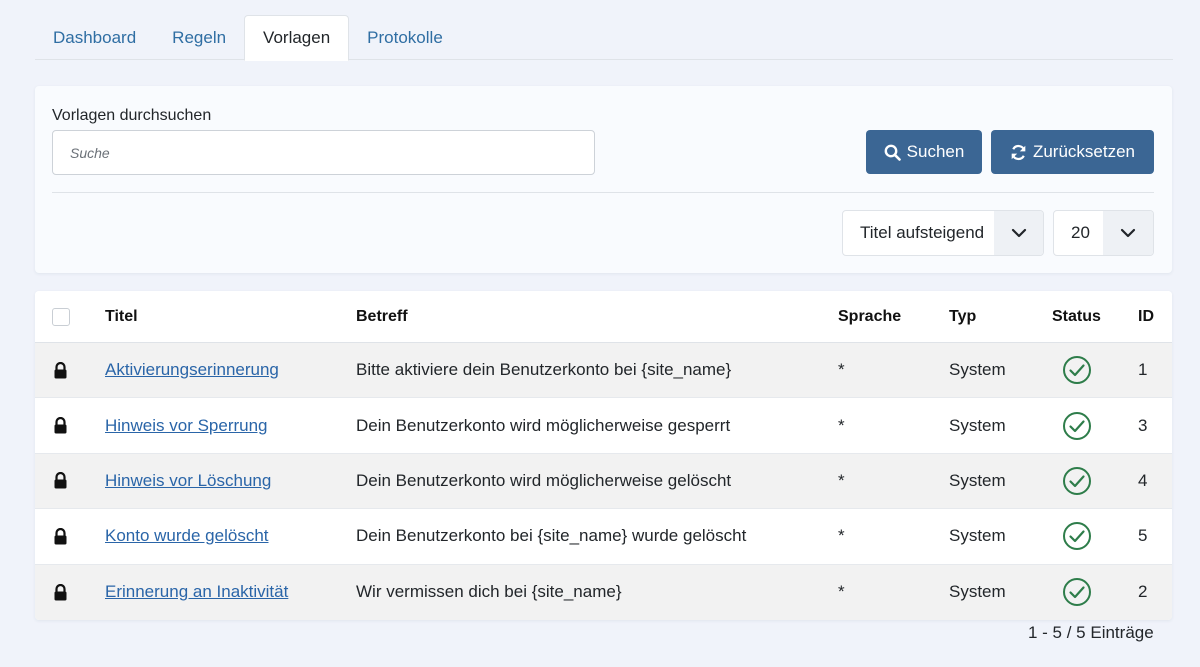 Image resolution: width=1200 pixels, height=667 pixels. I want to click on template-title-link: Hinweis vor Sperrung, so click(186, 426).